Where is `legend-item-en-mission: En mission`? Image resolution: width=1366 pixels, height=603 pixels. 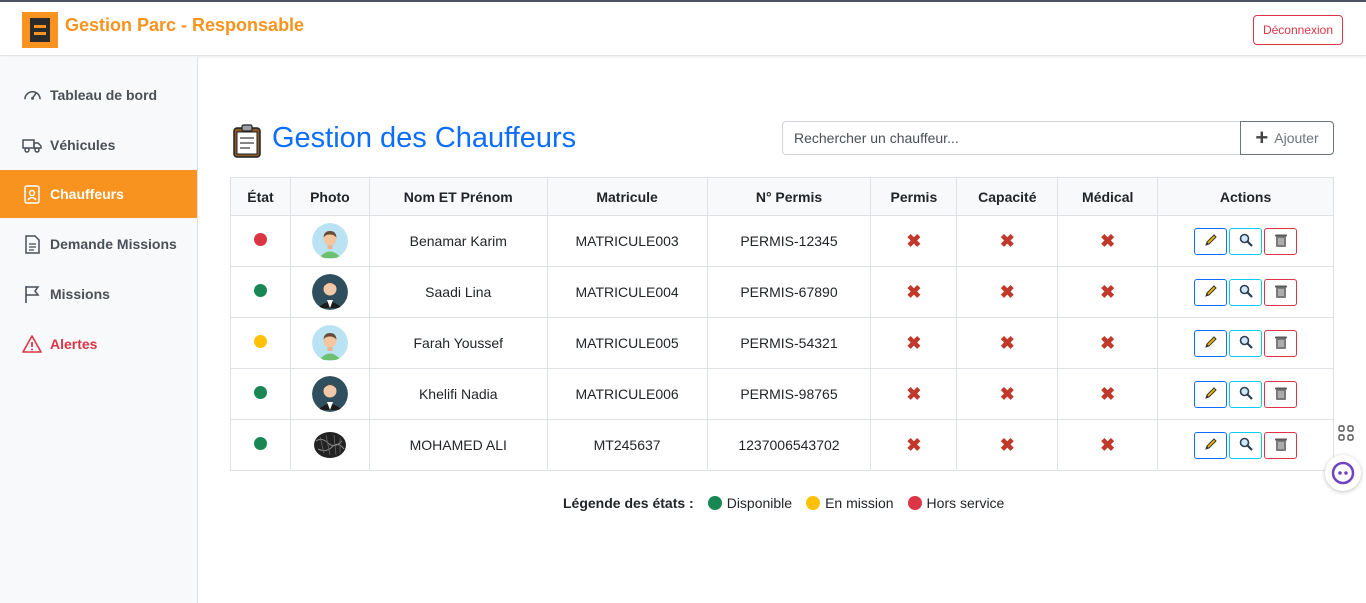 legend-item-en-mission: En mission is located at coordinates (850, 503).